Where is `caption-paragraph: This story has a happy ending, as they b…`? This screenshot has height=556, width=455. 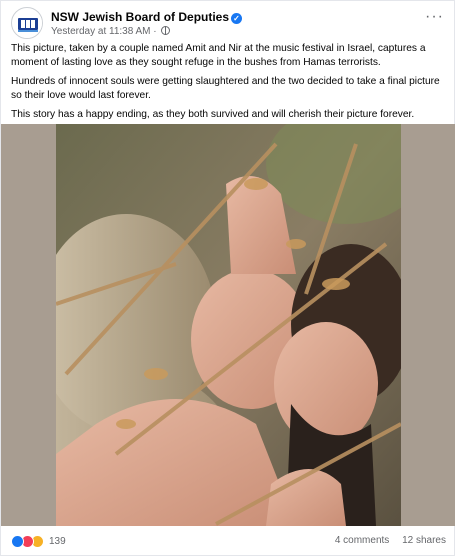 caption-paragraph: This story has a happy ending, as they b… is located at coordinates (213, 114).